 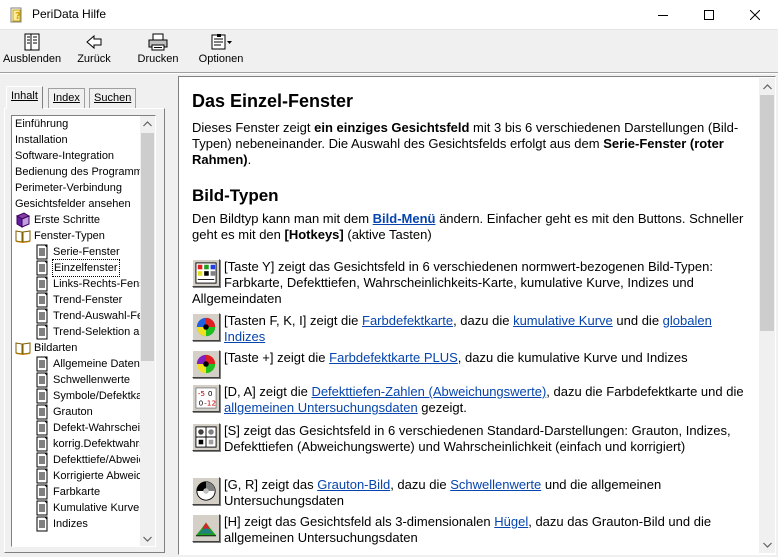 What do you see at coordinates (495, 484) in the screenshot?
I see `topic-link: Schwellenwerte` at bounding box center [495, 484].